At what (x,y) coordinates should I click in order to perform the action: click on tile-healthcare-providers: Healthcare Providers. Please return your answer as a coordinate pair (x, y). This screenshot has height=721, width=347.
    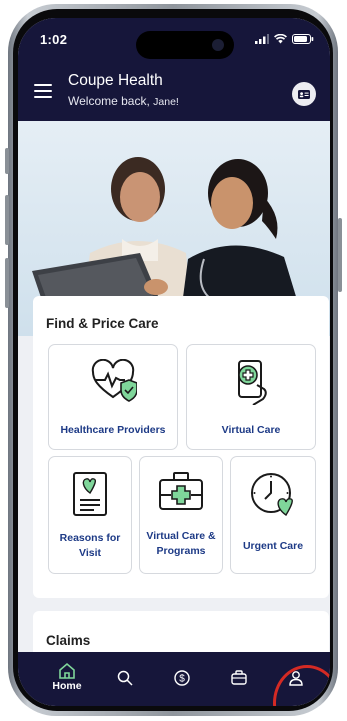
    Looking at the image, I should click on (113, 397).